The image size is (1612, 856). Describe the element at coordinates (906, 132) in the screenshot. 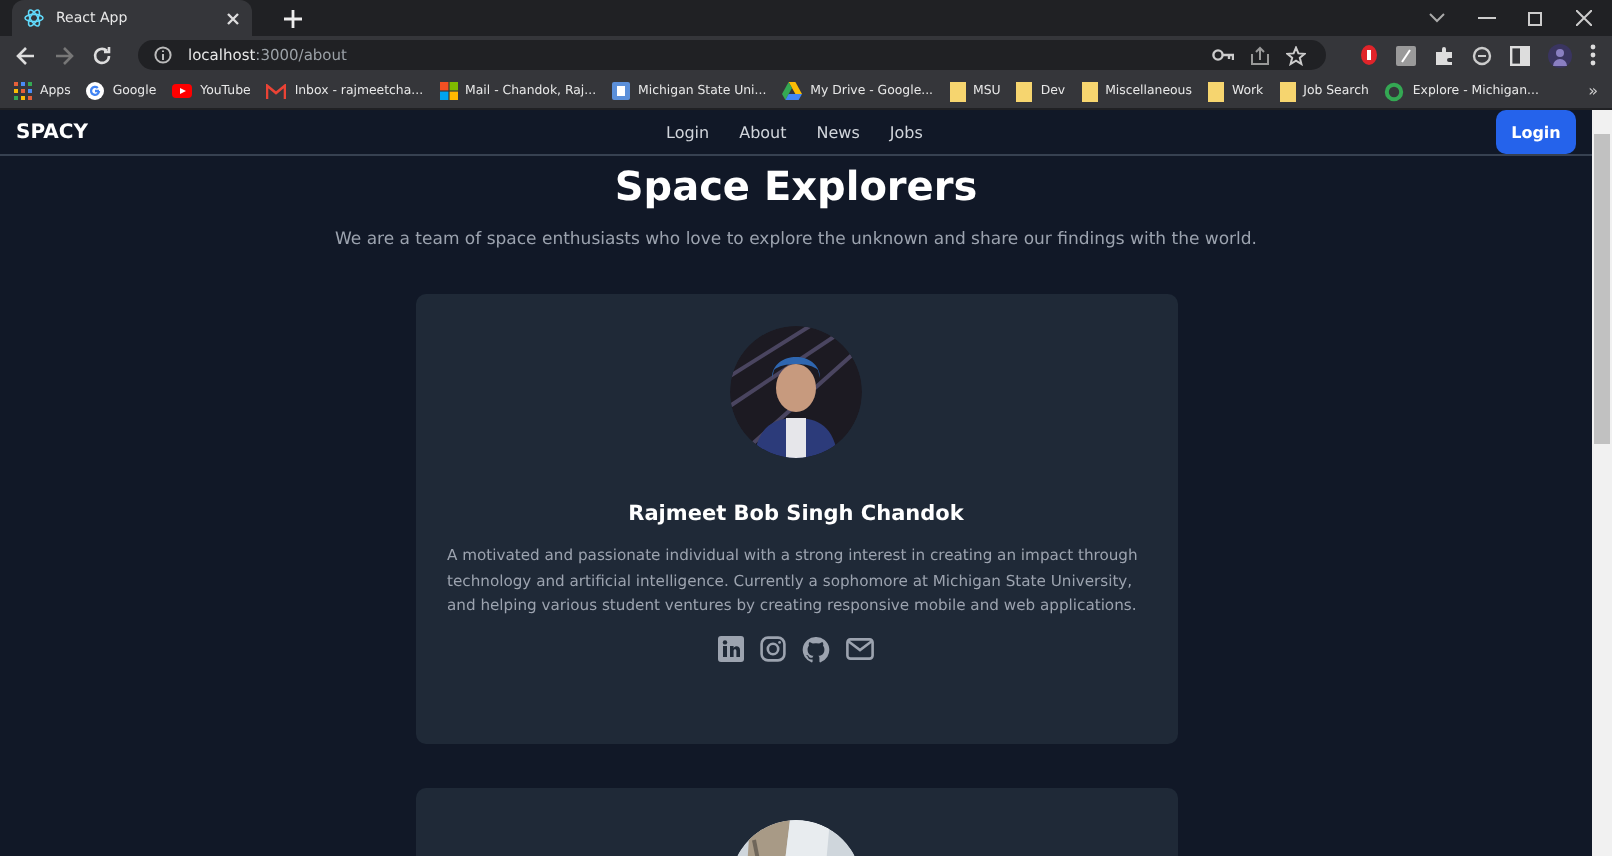

I see `nav-link: Jobs` at that location.